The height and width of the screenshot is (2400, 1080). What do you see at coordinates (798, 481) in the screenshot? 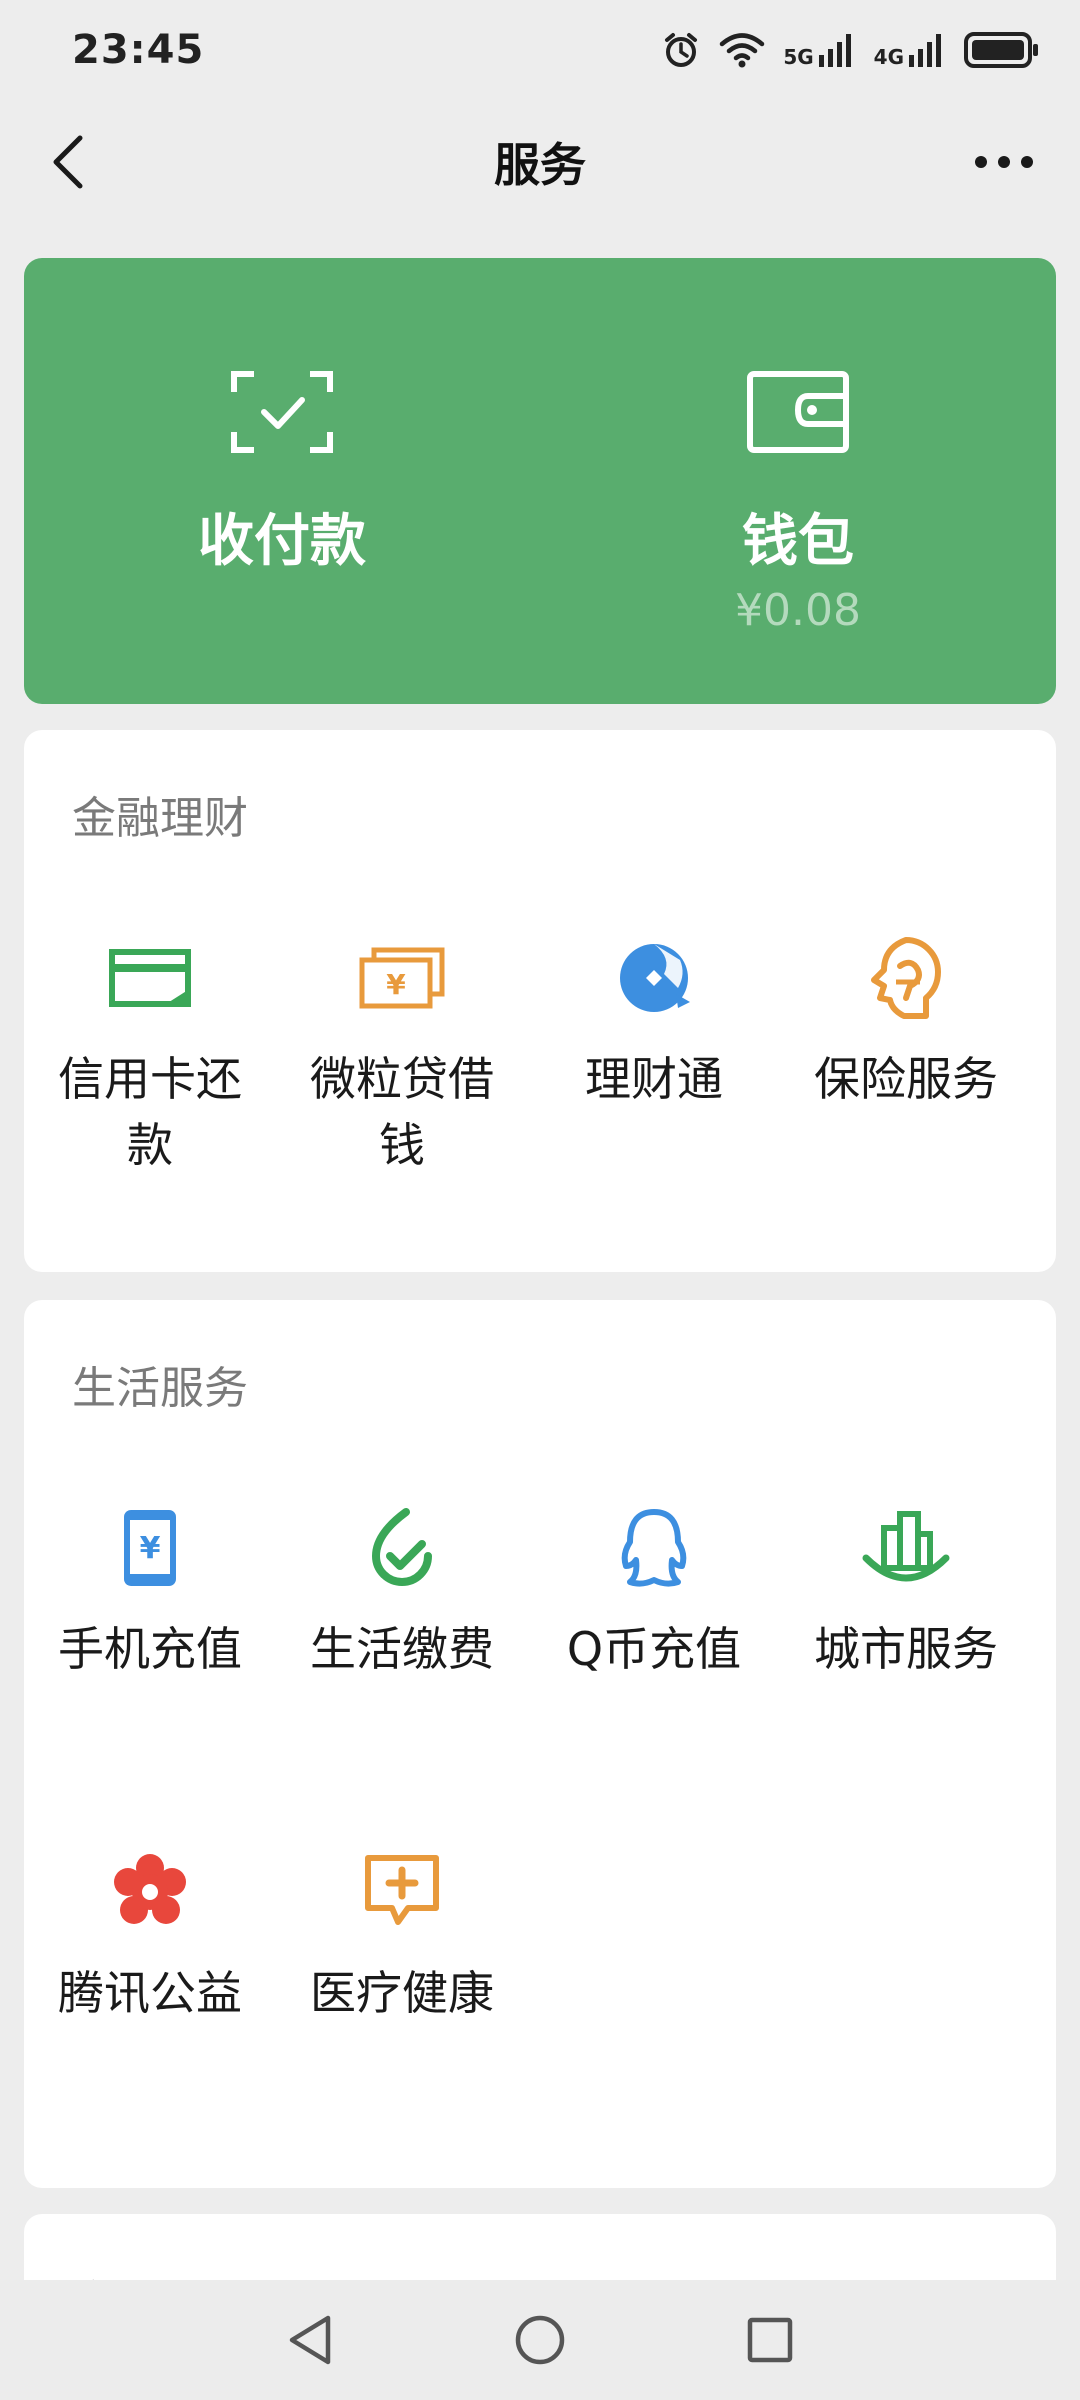
I see `wallet-button: 钱包 ¥0.08` at bounding box center [798, 481].